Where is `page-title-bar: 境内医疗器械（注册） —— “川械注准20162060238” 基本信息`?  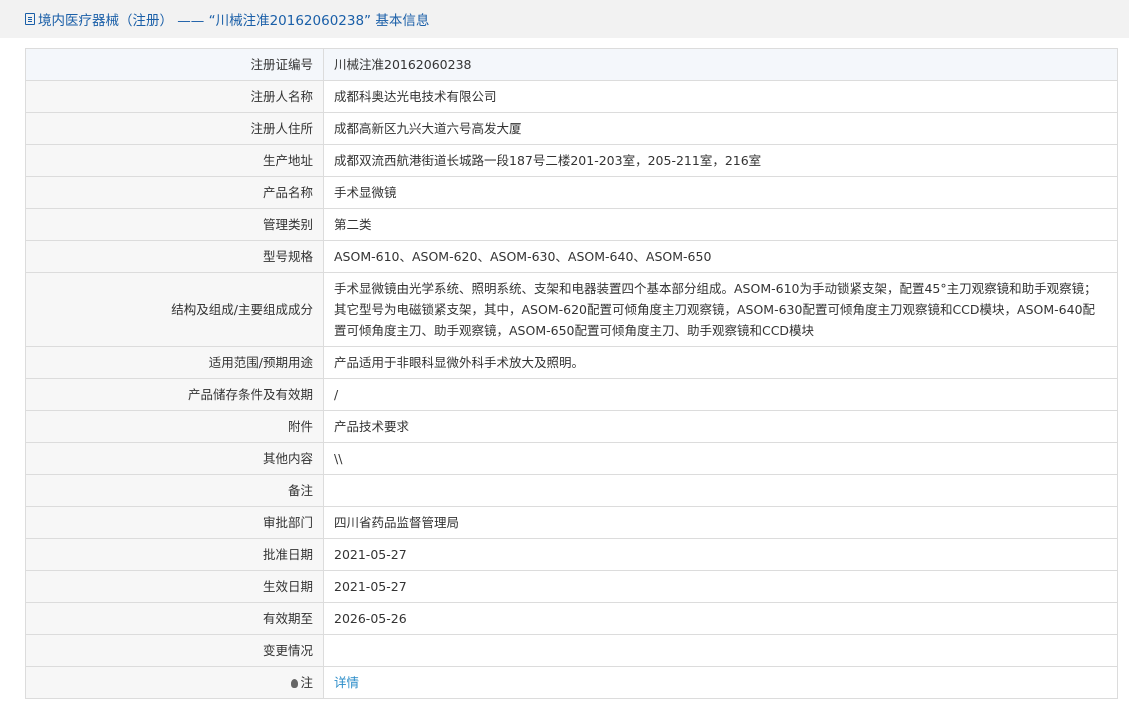
page-title-bar: 境内医疗器械（注册） —— “川械注准20162060238” 基本信息 is located at coordinates (564, 19).